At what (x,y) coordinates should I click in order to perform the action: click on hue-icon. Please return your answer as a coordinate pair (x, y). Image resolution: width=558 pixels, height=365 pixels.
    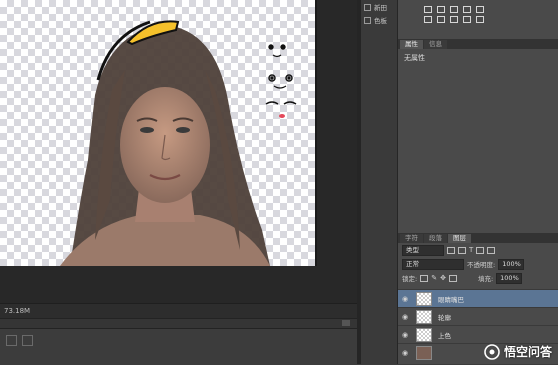
    Looking at the image, I should click on (428, 19).